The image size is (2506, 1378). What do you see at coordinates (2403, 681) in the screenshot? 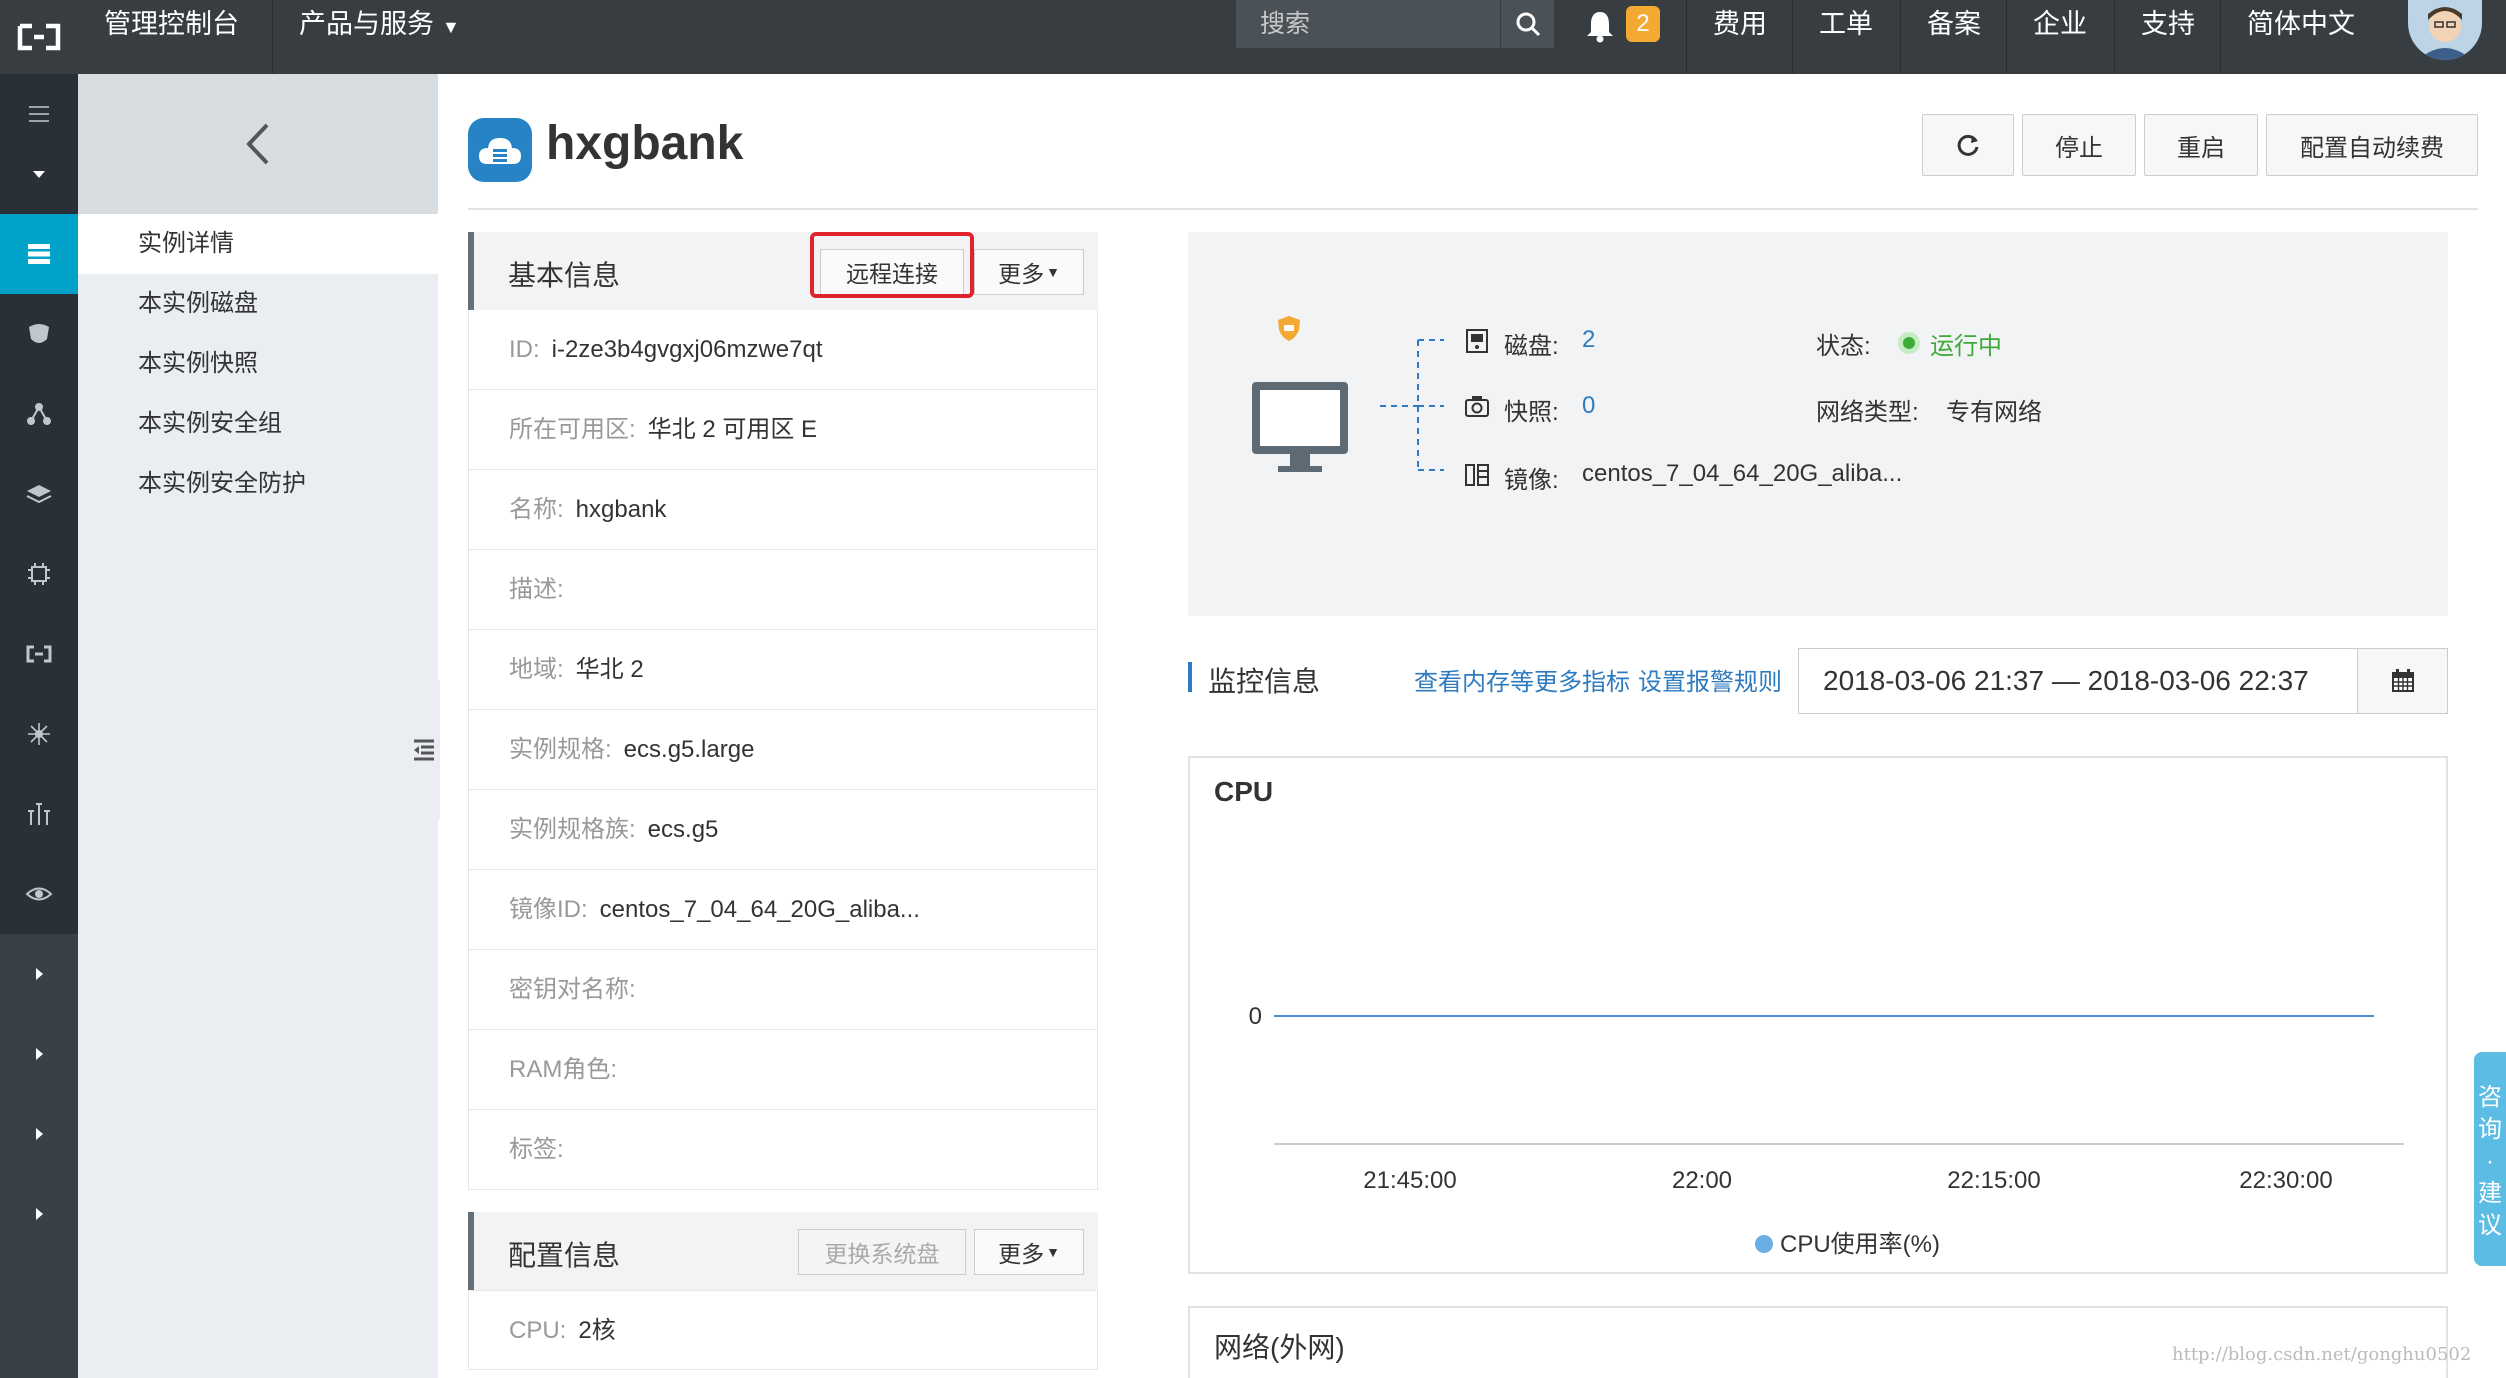
I see `calendar-button` at bounding box center [2403, 681].